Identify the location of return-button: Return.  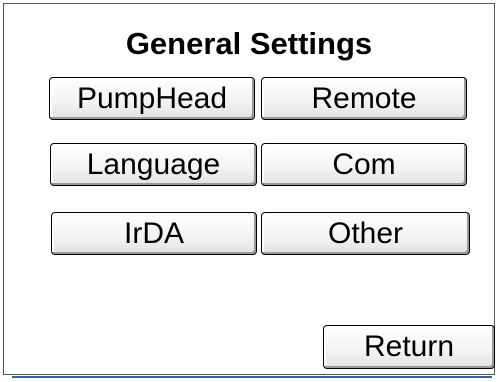
(409, 347).